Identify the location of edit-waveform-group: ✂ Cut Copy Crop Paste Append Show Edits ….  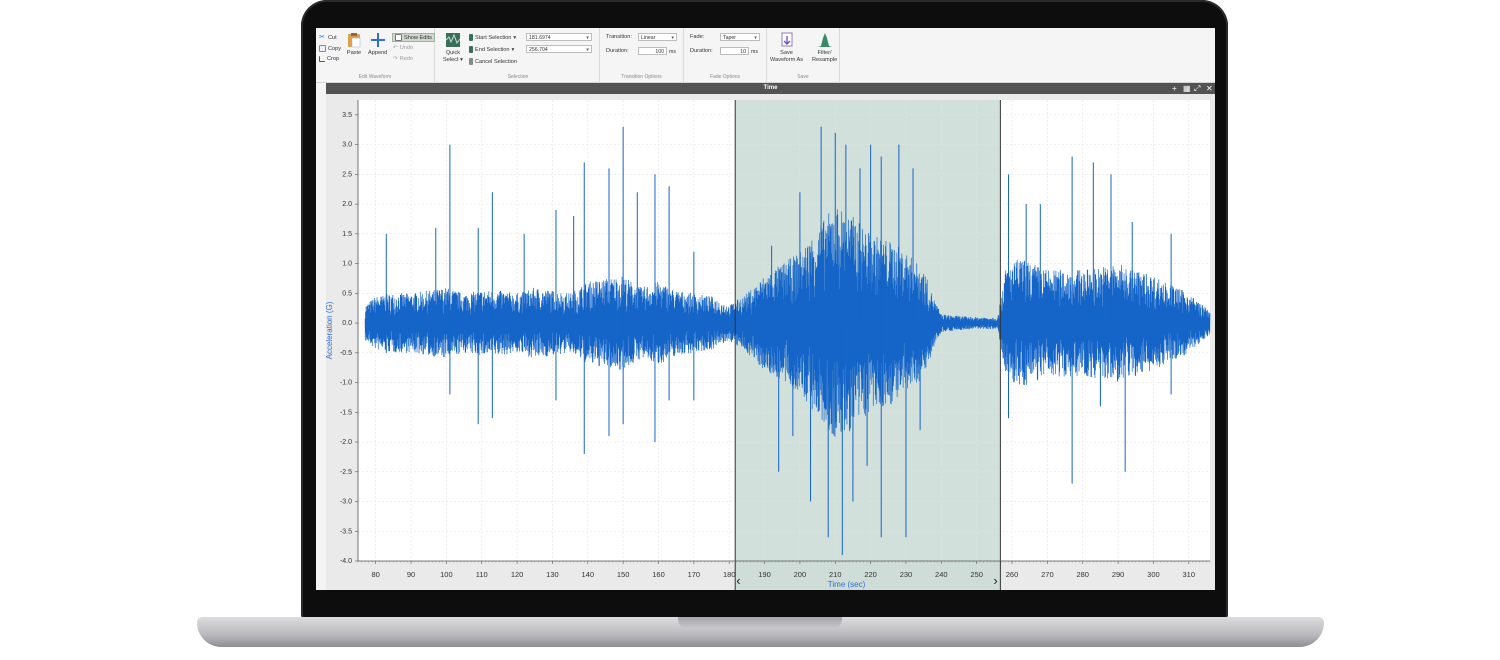
(375, 55).